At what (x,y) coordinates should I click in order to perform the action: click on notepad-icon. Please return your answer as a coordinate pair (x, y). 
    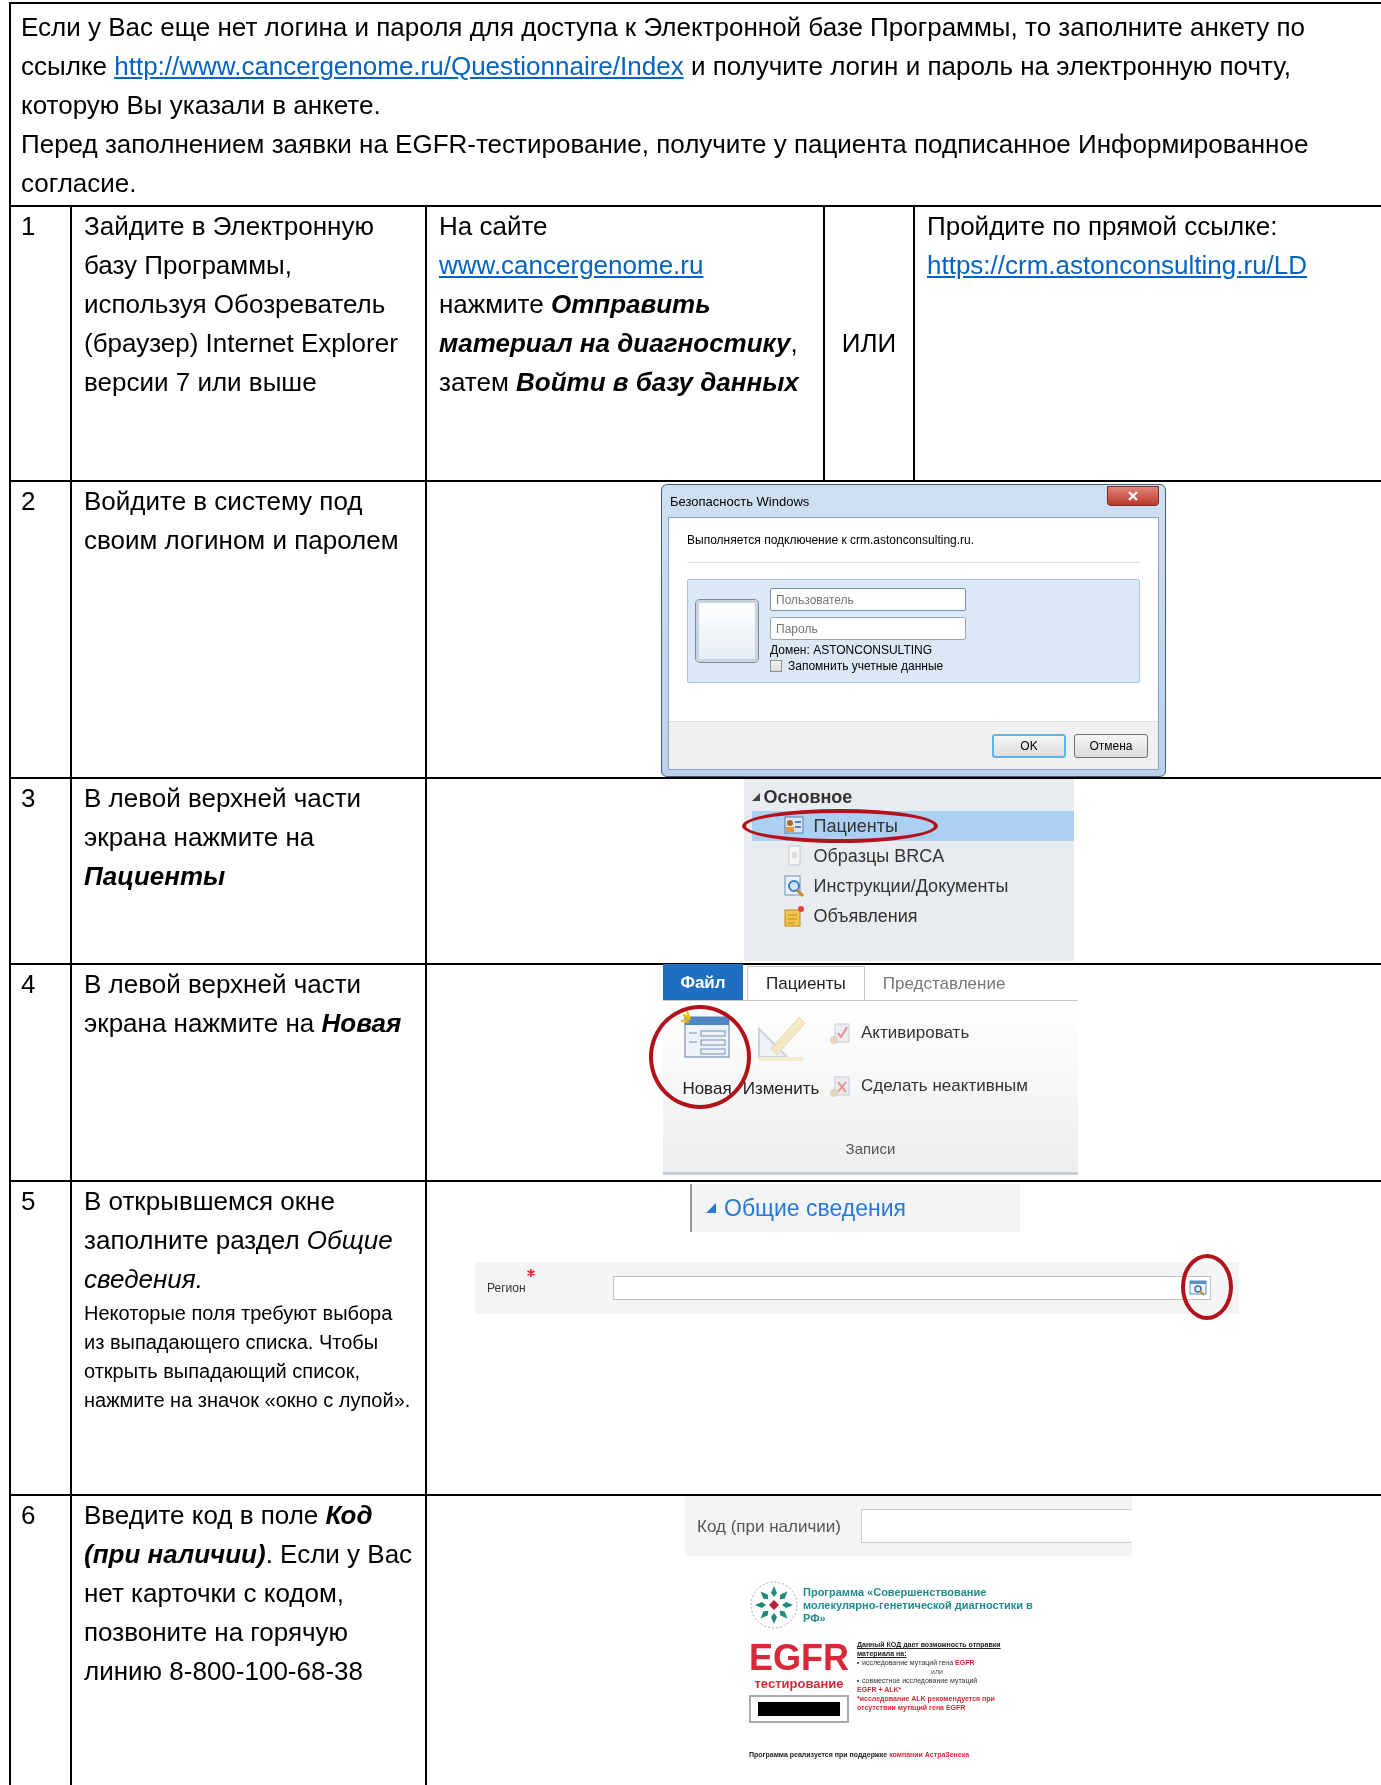
    Looking at the image, I should click on (793, 916).